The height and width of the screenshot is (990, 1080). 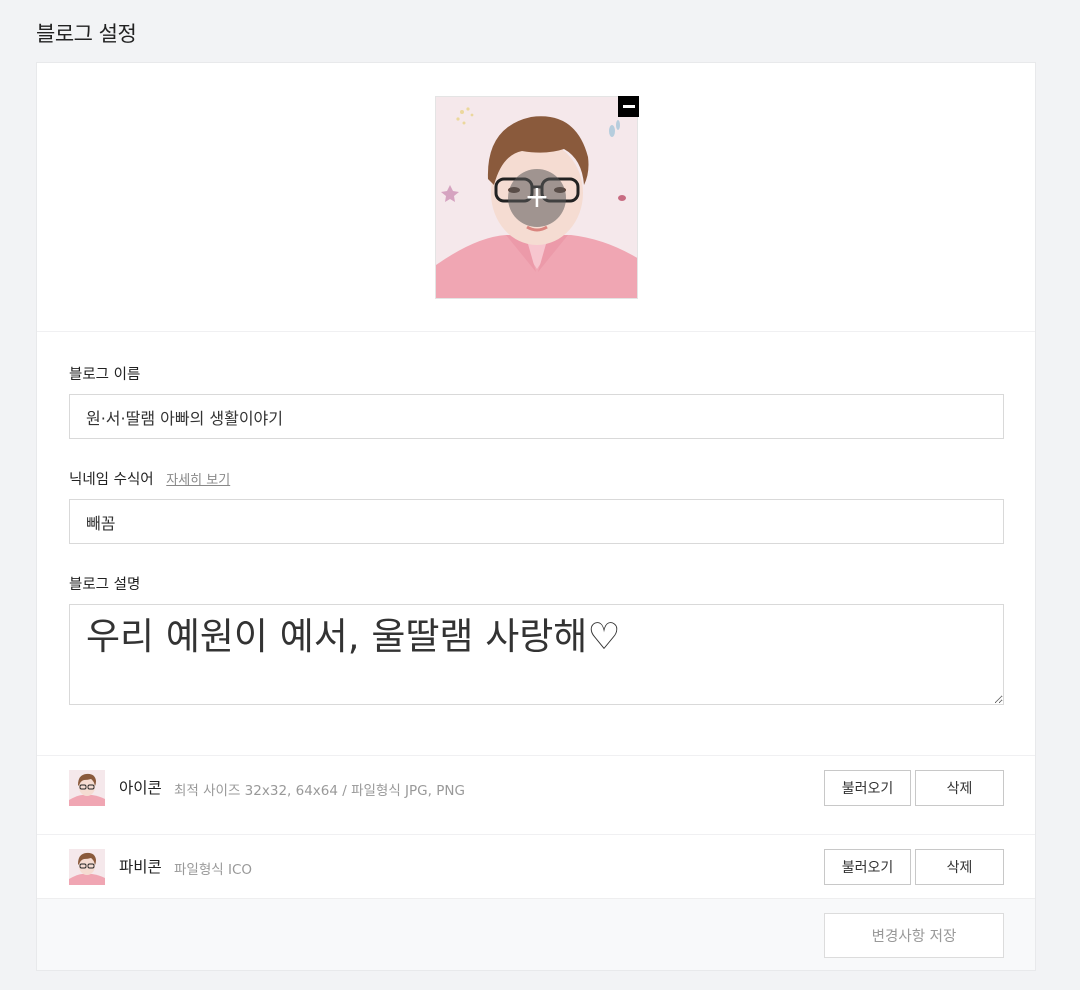 I want to click on blog-name-label-text: 블로그 이름, so click(x=105, y=375).